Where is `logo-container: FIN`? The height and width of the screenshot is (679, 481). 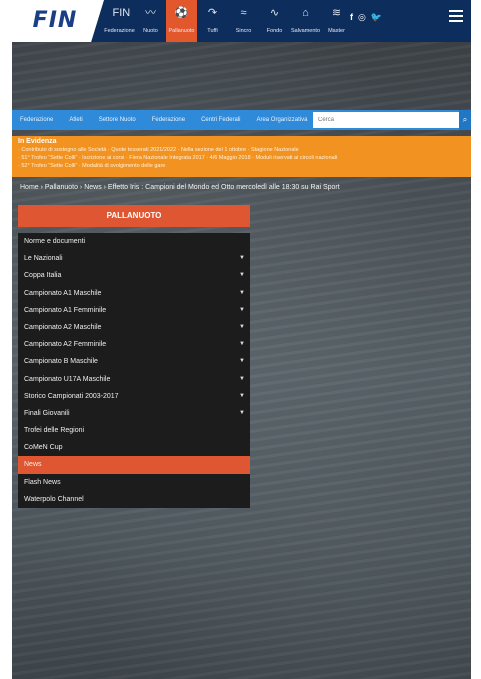 logo-container: FIN is located at coordinates (58, 21).